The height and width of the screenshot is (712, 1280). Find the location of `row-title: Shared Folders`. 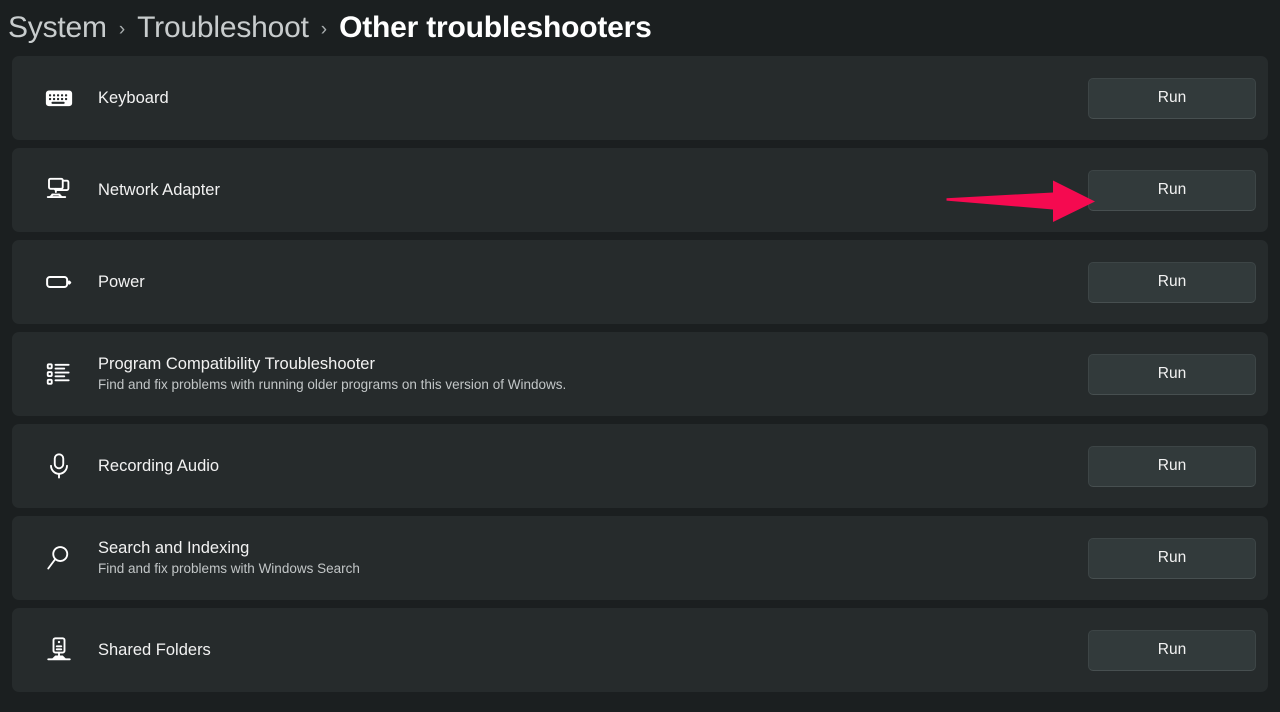

row-title: Shared Folders is located at coordinates (154, 649).